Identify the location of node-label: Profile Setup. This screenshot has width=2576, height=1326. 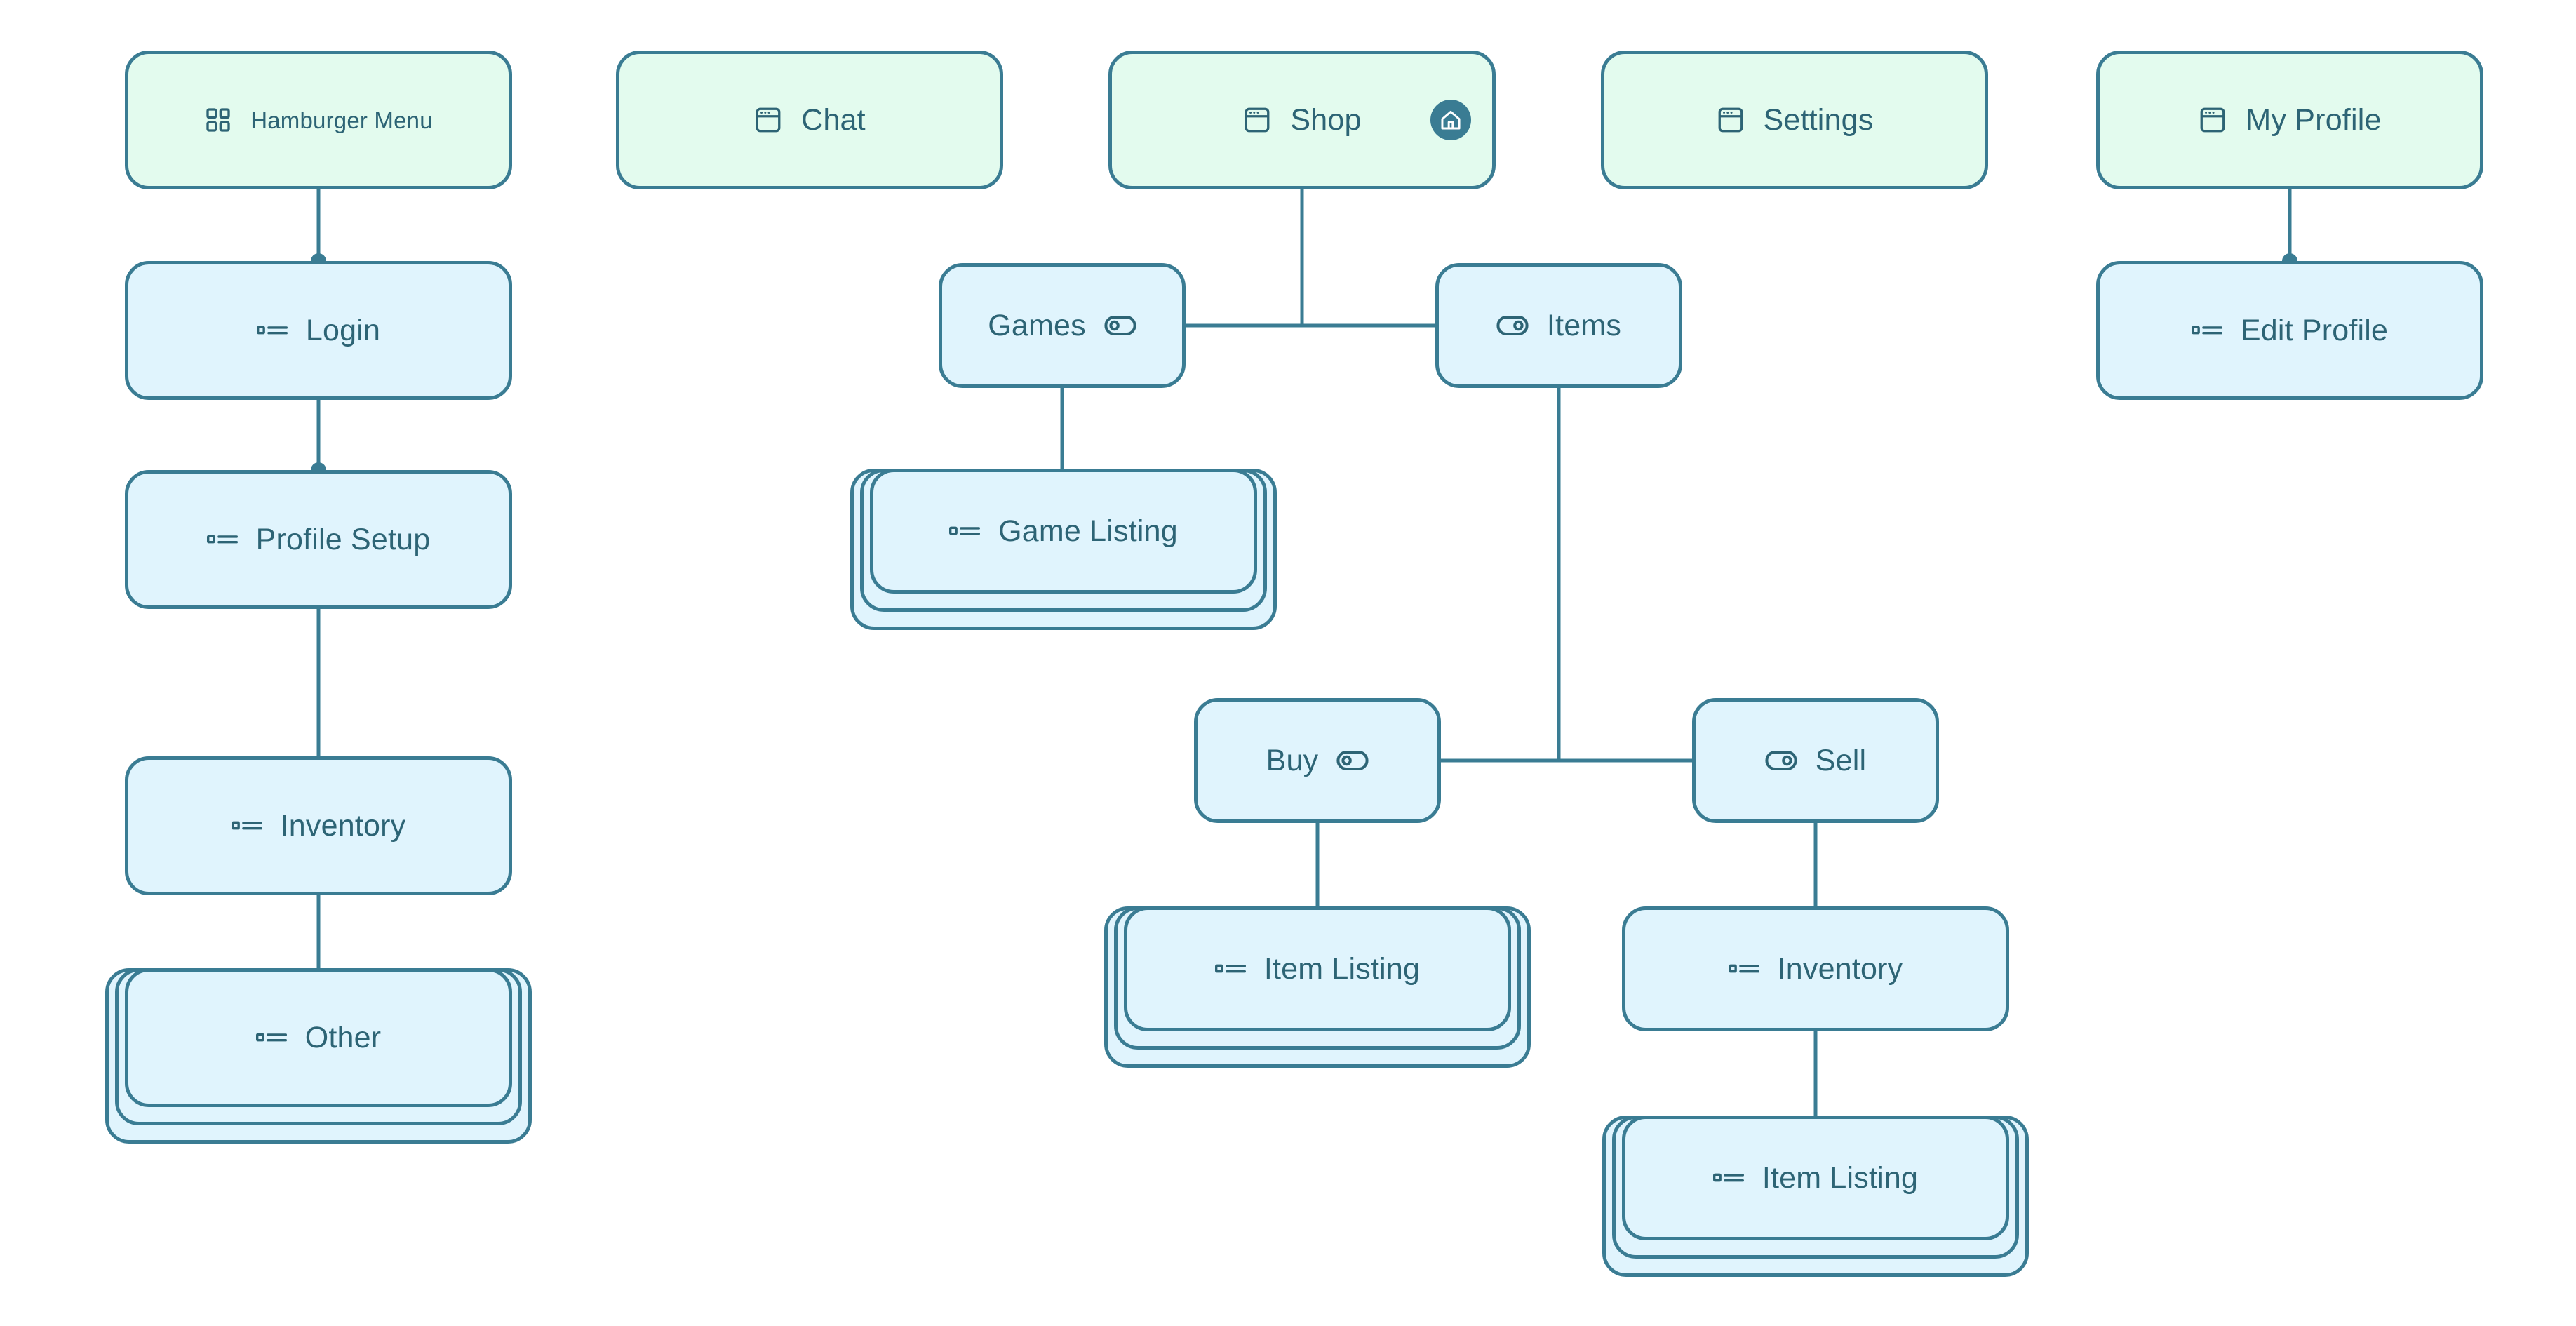
(343, 539).